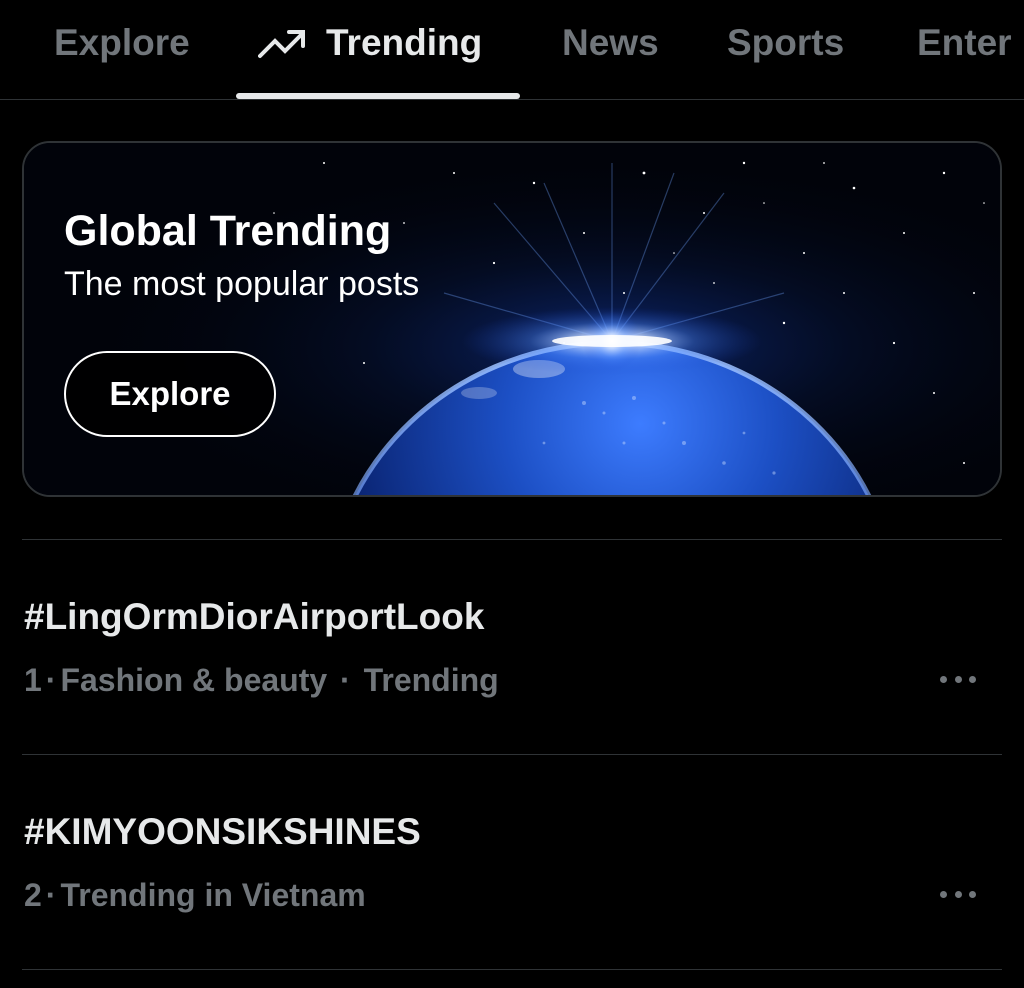 This screenshot has width=1024, height=988. What do you see at coordinates (222, 831) in the screenshot?
I see `trend-hashtag: #KIMYOONSIKSHINES` at bounding box center [222, 831].